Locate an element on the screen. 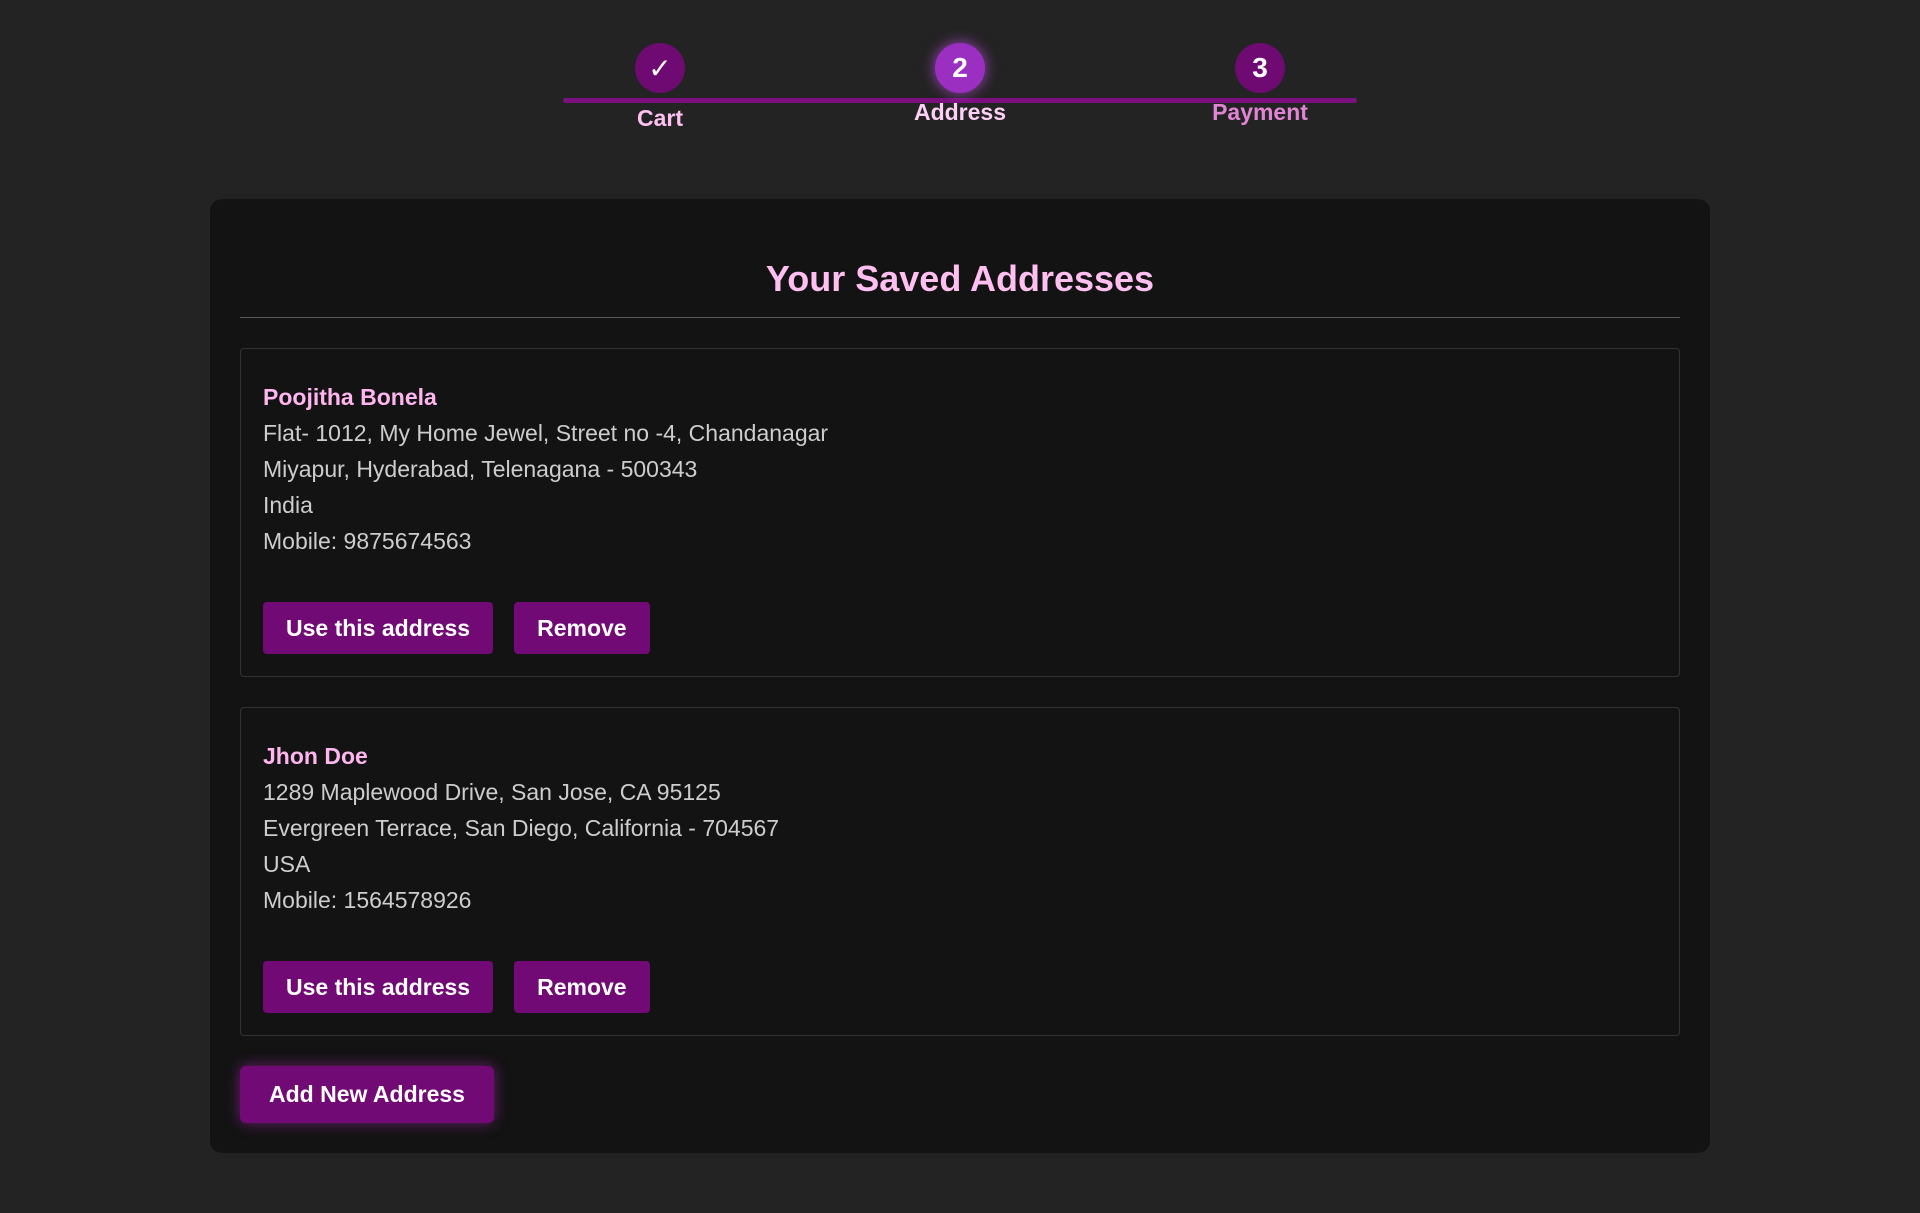 Image resolution: width=1920 pixels, height=1213 pixels. address-country: India is located at coordinates (288, 505).